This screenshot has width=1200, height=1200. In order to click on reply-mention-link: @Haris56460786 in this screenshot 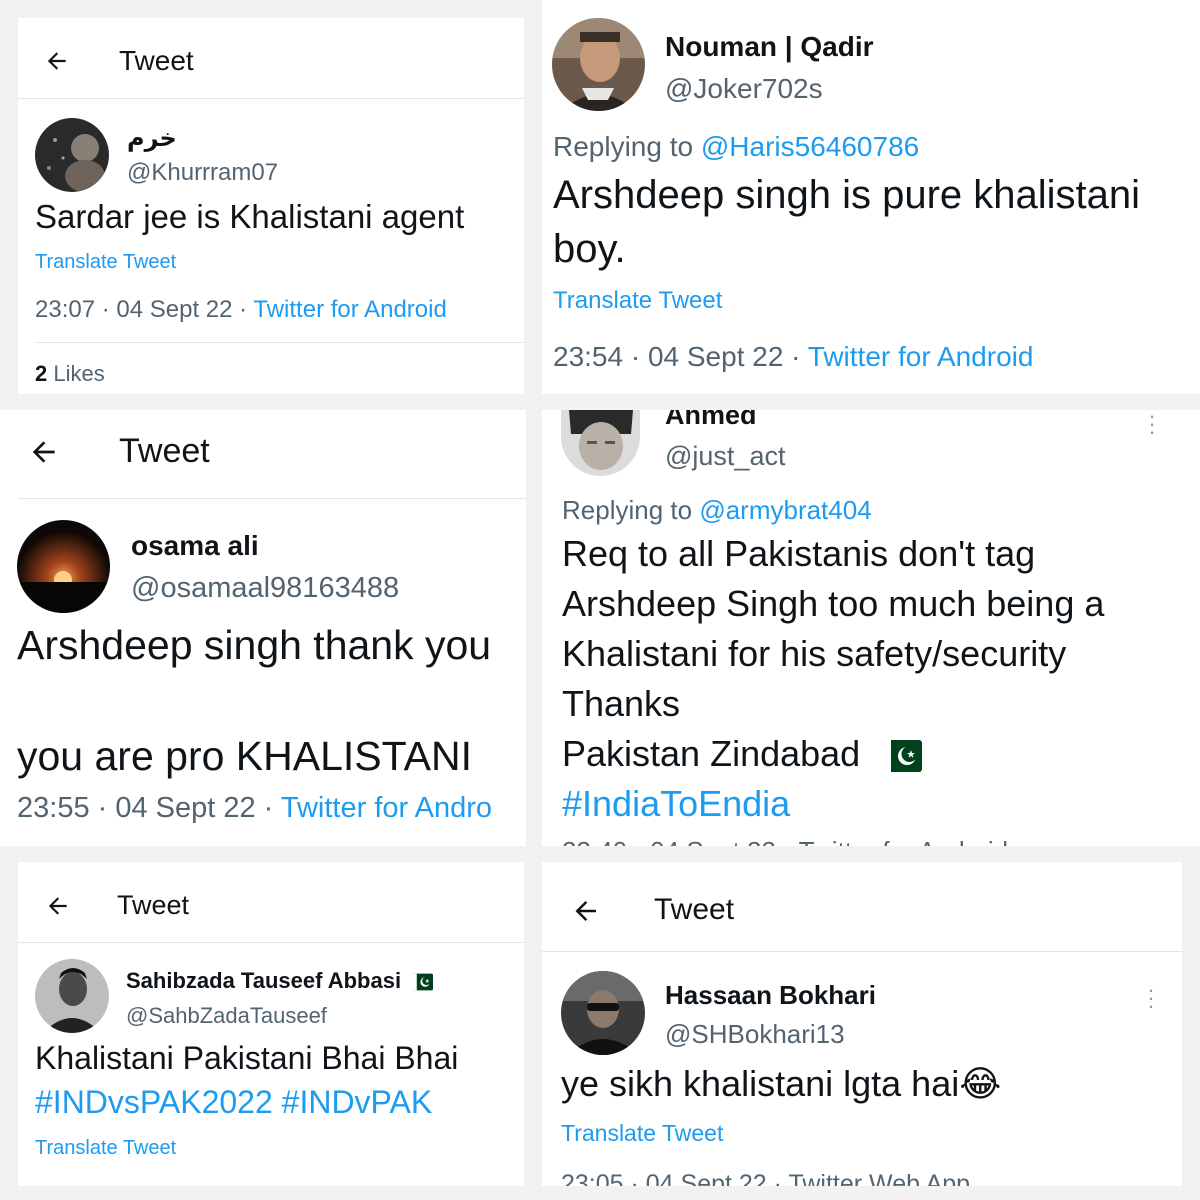, I will do `click(810, 146)`.